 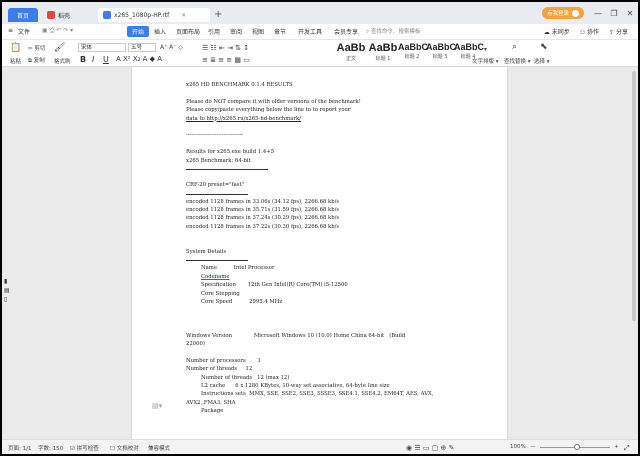 What do you see at coordinates (183, 15) in the screenshot?
I see `tab-close-icon: ✕` at bounding box center [183, 15].